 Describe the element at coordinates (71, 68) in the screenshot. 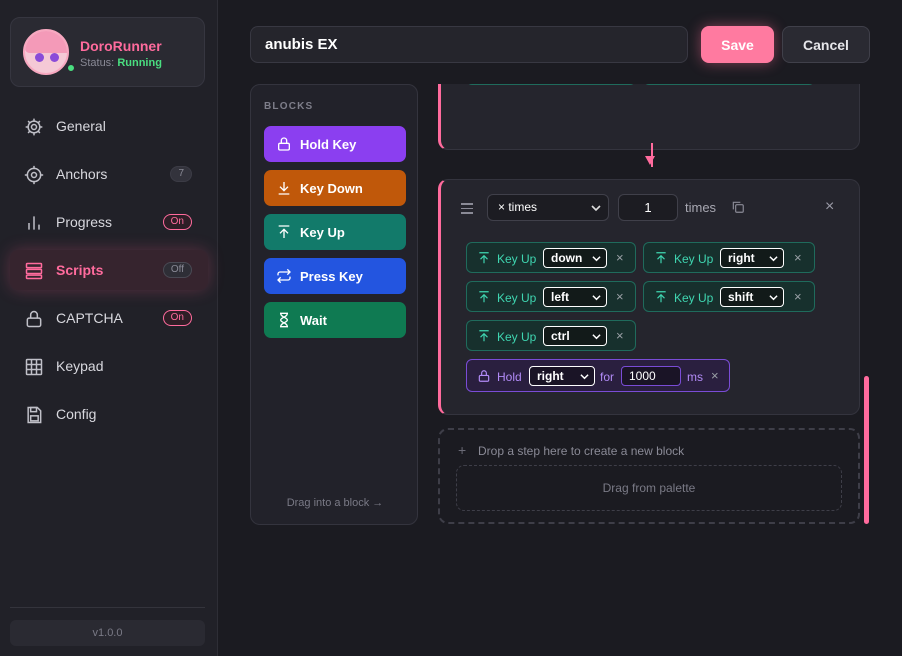

I see `online-status-dot` at that location.